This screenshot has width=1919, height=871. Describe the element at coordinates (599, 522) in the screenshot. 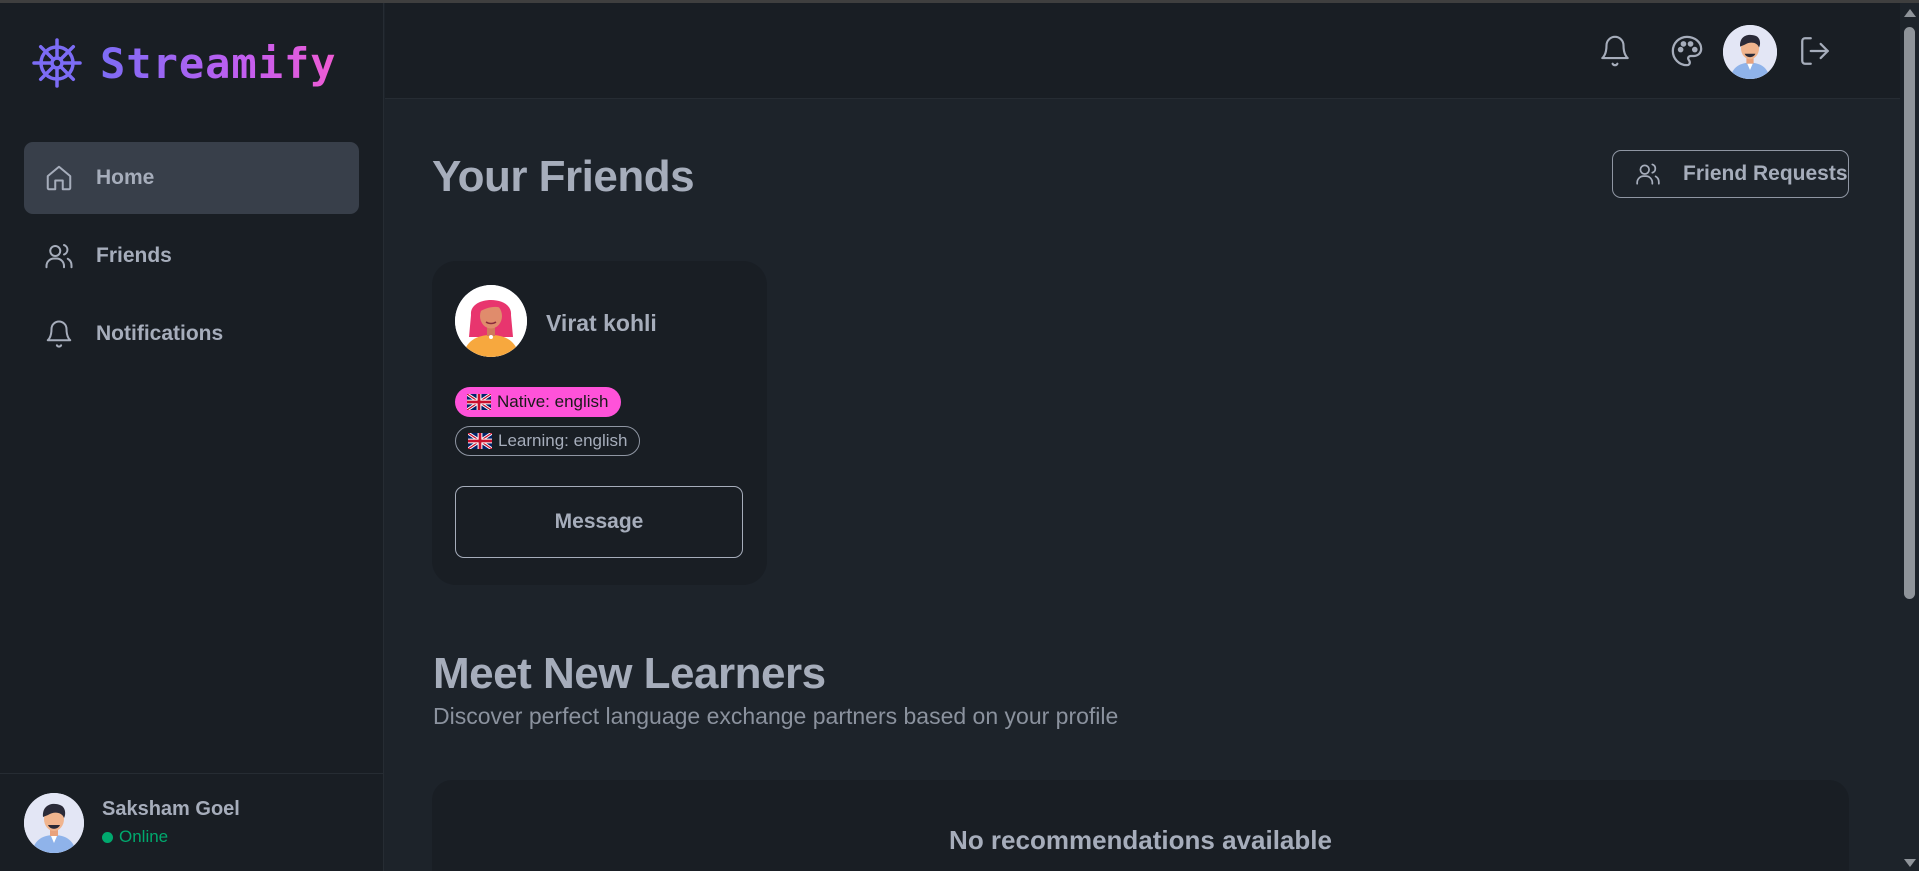

I see `message-button: Message` at that location.